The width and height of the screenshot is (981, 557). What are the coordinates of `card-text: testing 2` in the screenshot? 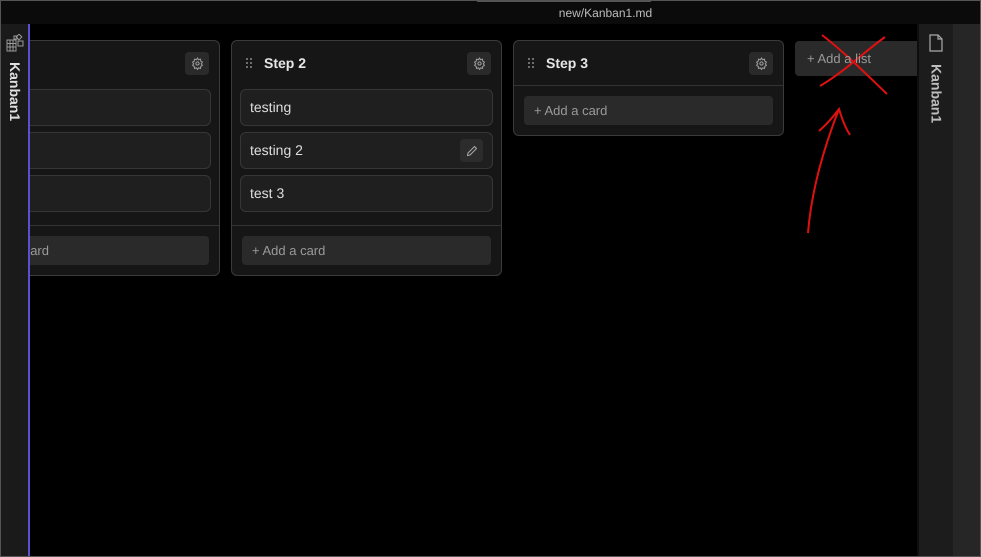 It's located at (276, 150).